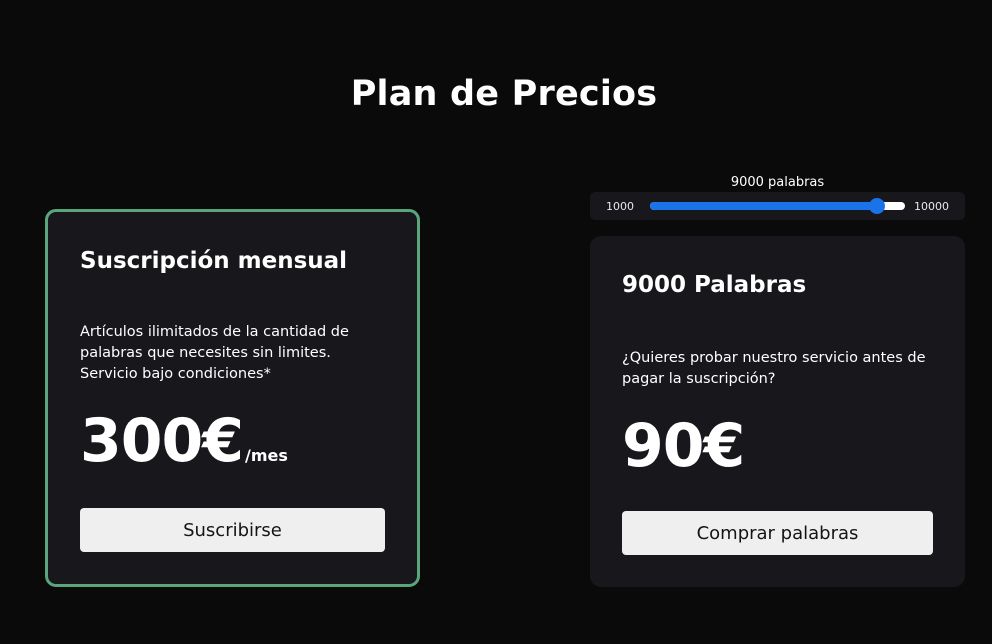  I want to click on word-count-slider-box: 1000 10000, so click(777, 206).